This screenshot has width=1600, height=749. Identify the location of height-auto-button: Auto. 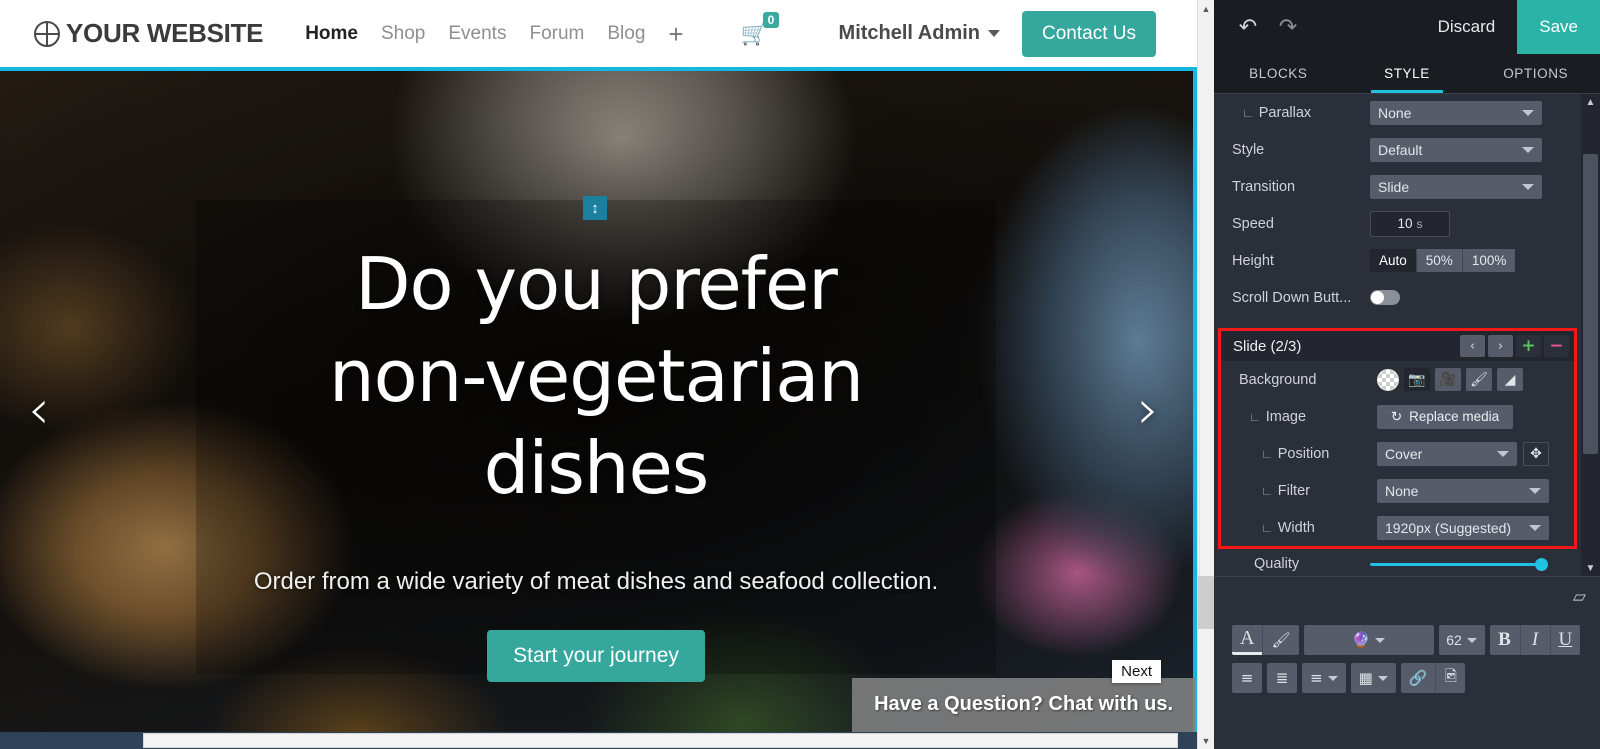
(1393, 260).